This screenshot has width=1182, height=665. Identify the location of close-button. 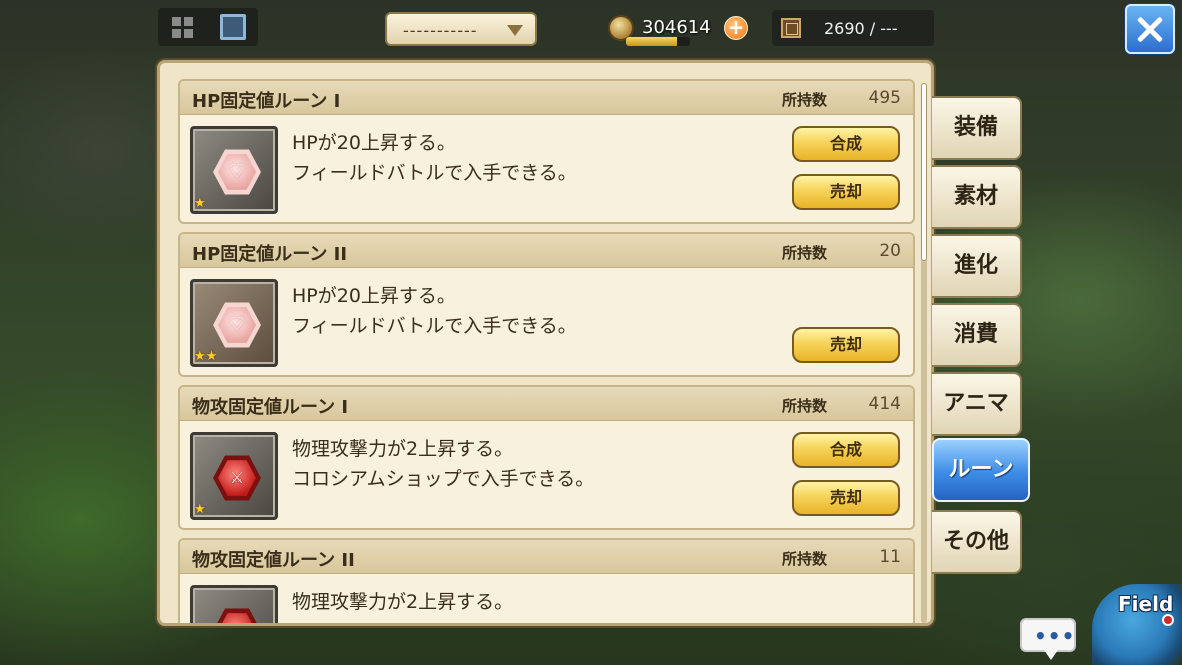
(1150, 29).